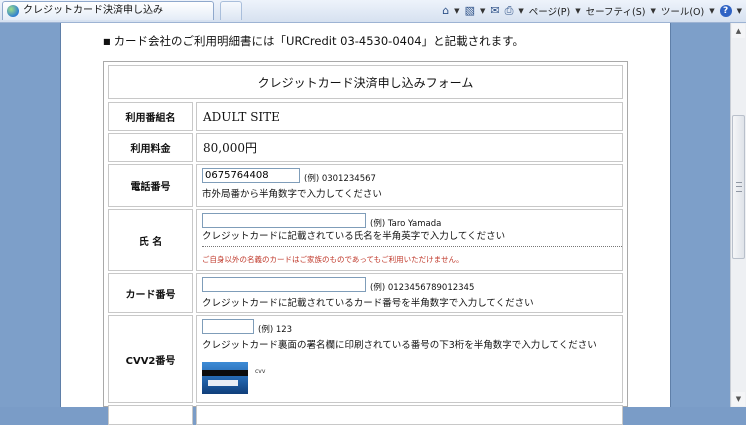  Describe the element at coordinates (150, 240) in the screenshot. I see `name-label: 氏 名` at that location.